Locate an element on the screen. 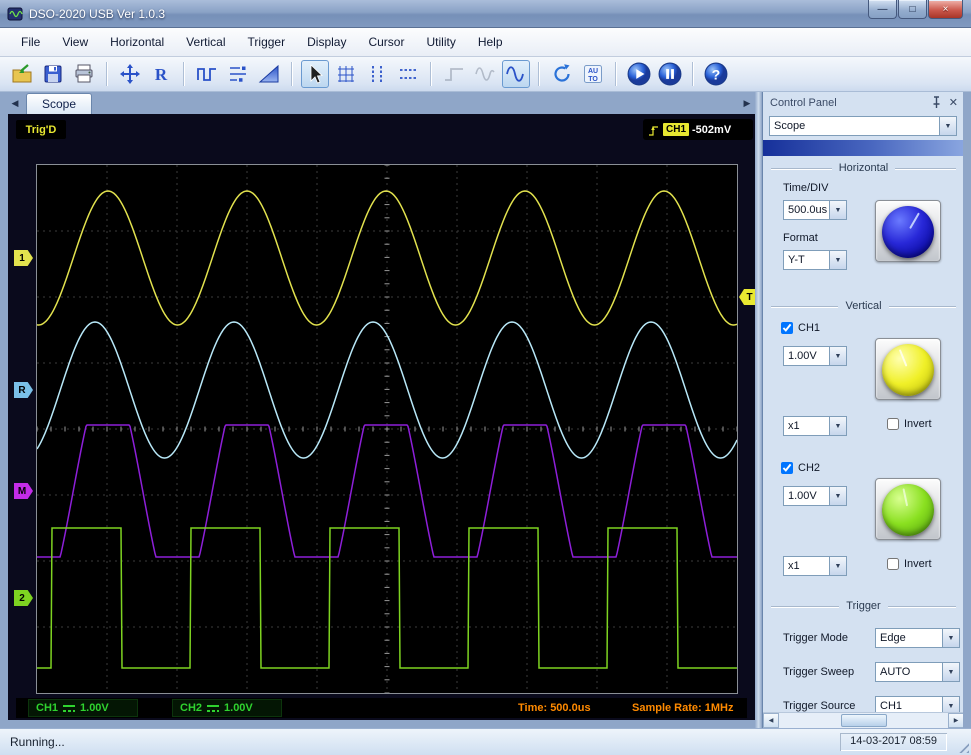  zoom-button is located at coordinates (130, 74).